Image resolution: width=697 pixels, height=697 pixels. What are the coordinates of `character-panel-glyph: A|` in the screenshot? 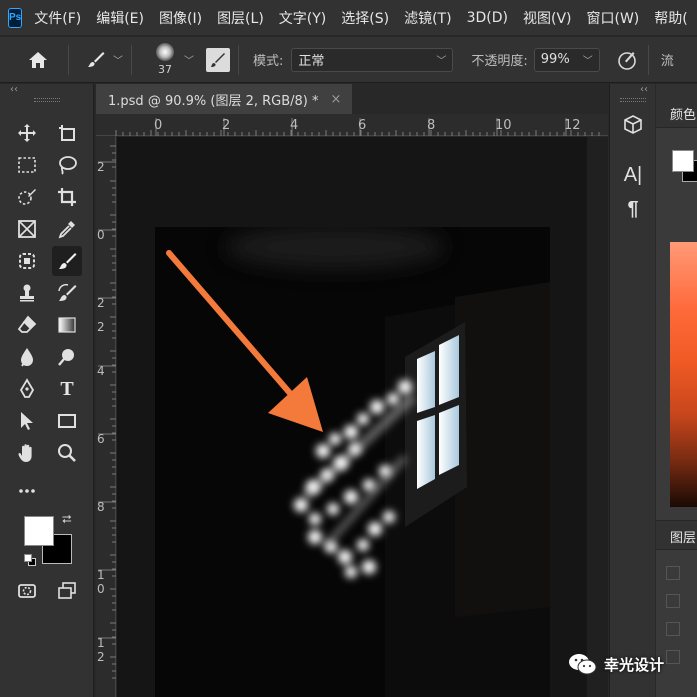 It's located at (633, 174).